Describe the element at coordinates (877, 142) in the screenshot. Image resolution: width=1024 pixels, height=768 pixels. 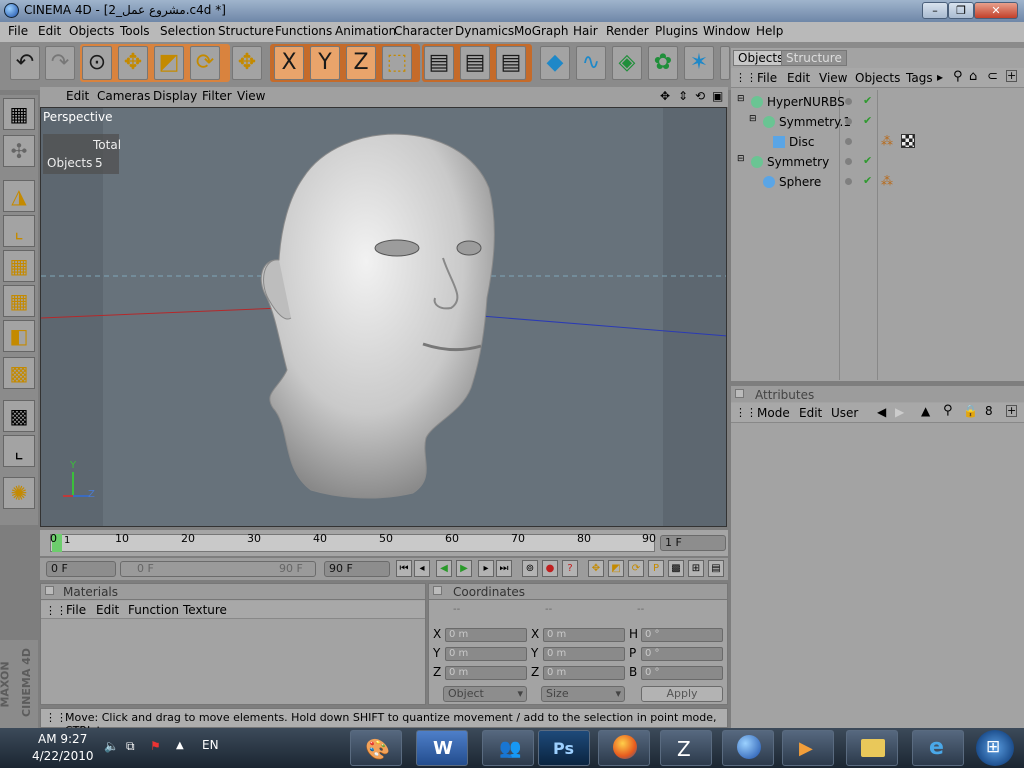
I see `object-row-disc: Disc ⁂` at that location.